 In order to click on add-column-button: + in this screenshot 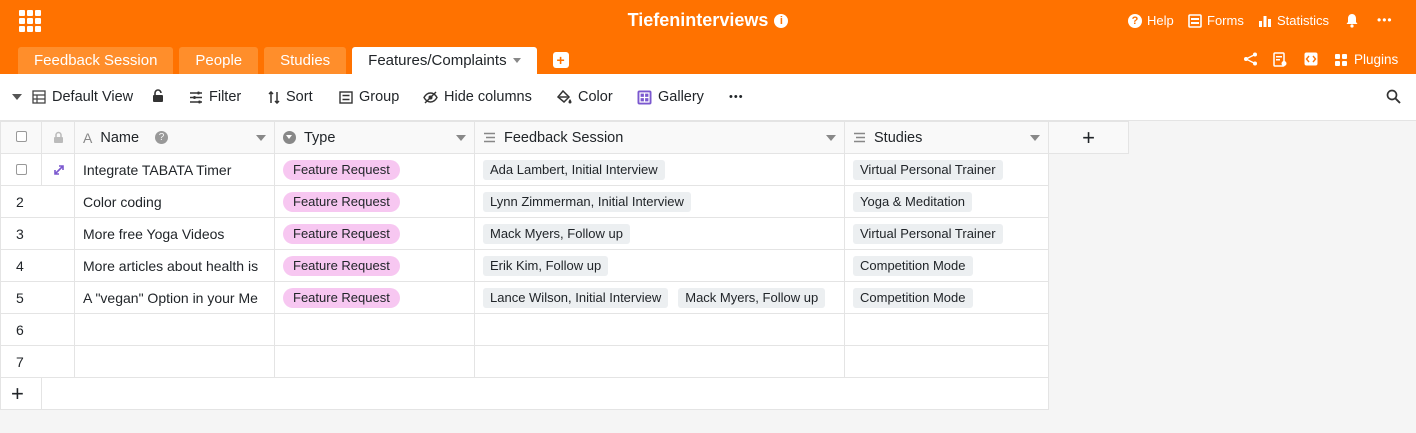, I will do `click(1088, 137)`.